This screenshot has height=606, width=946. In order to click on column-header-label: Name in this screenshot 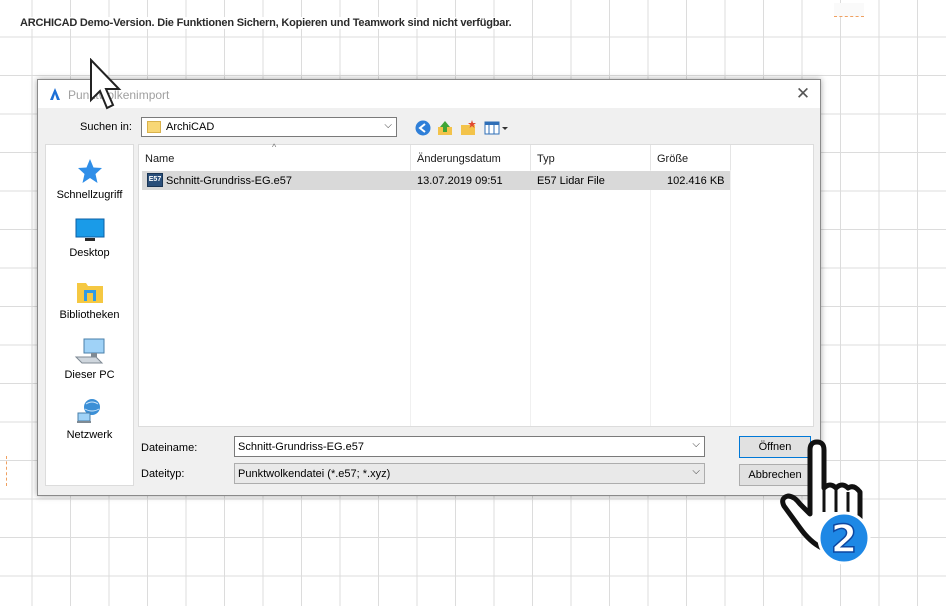, I will do `click(160, 159)`.